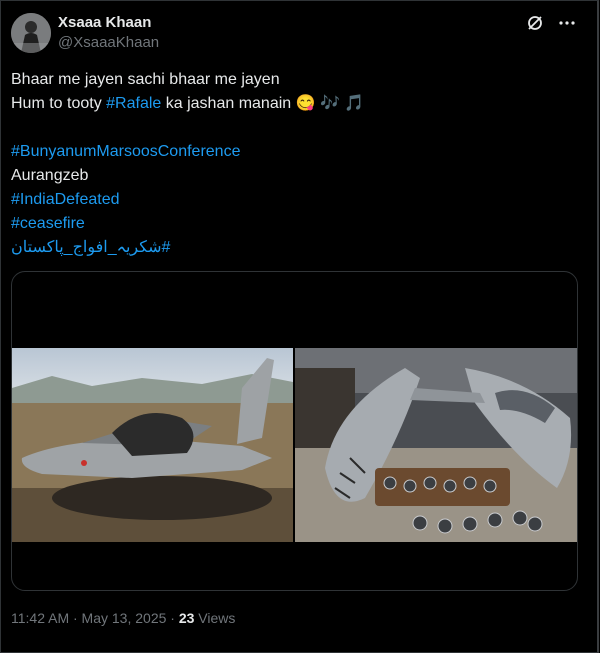 The width and height of the screenshot is (600, 653). I want to click on author-name: Xsaaa Khaan, so click(104, 22).